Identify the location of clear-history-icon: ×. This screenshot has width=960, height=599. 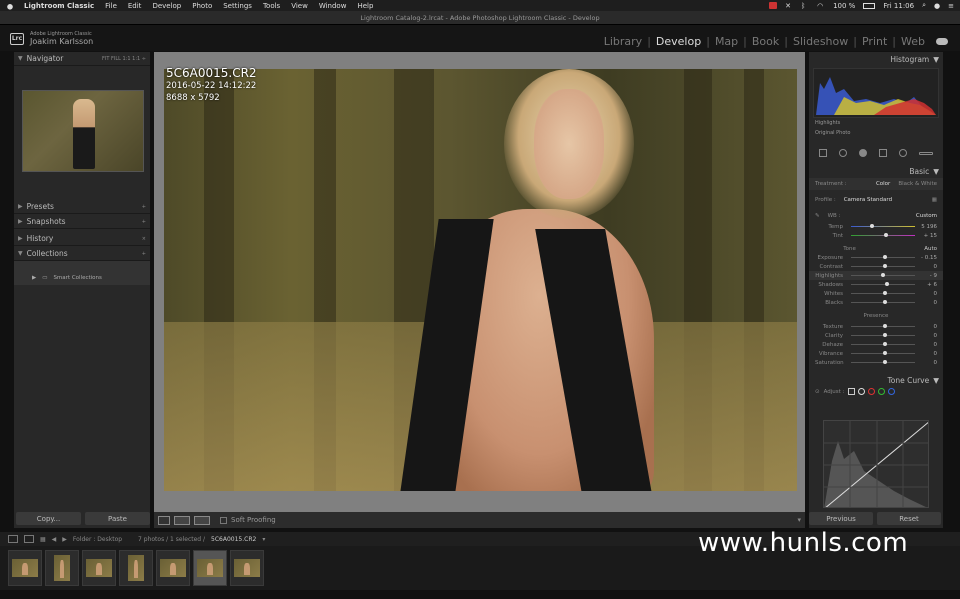
(144, 239).